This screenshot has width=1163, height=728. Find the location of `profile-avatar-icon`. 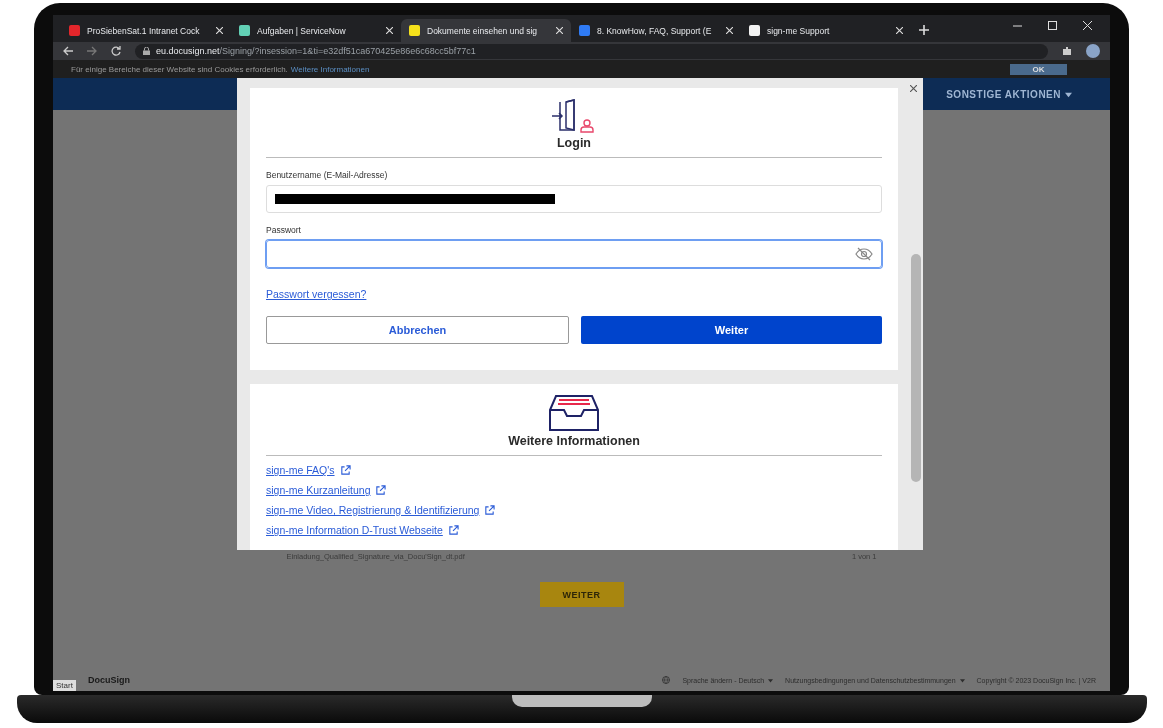

profile-avatar-icon is located at coordinates (1093, 51).